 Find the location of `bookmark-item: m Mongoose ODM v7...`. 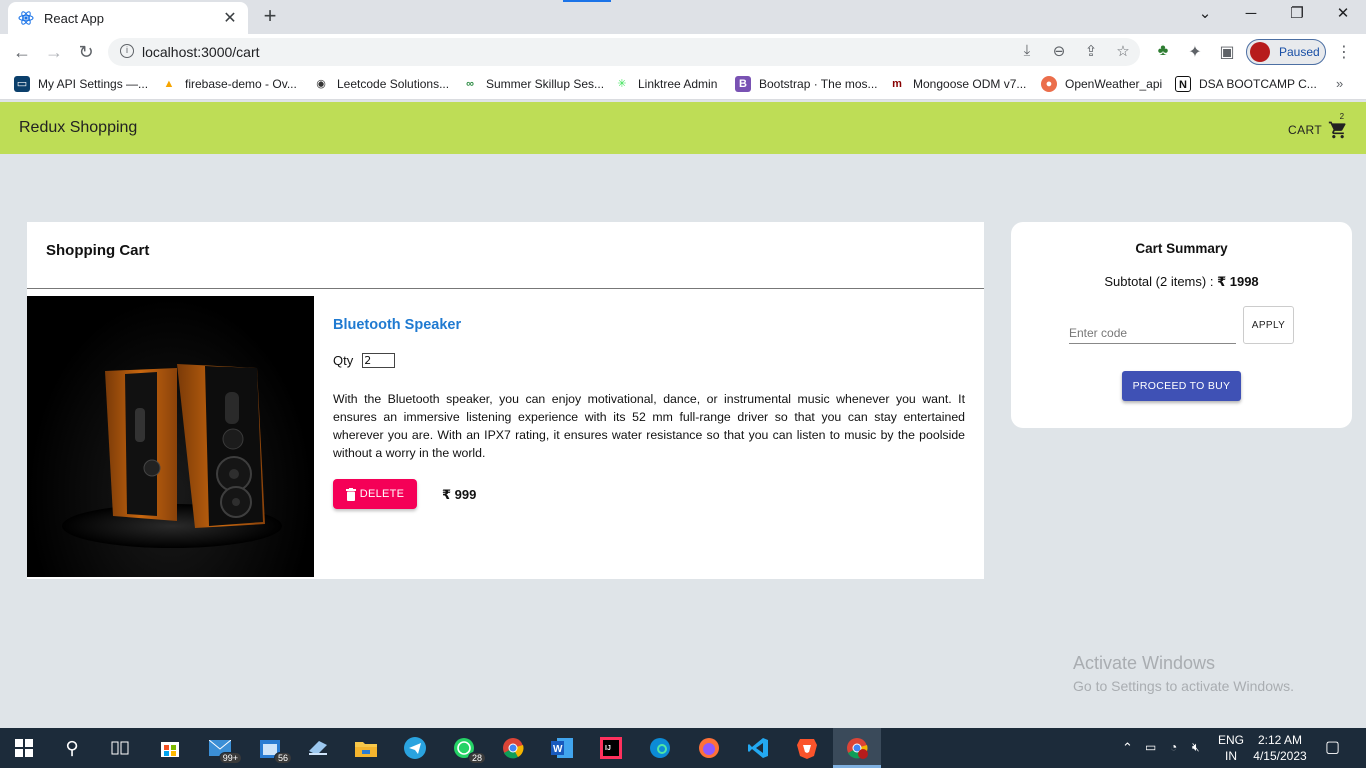

bookmark-item: m Mongoose ODM v7... is located at coordinates (957, 84).